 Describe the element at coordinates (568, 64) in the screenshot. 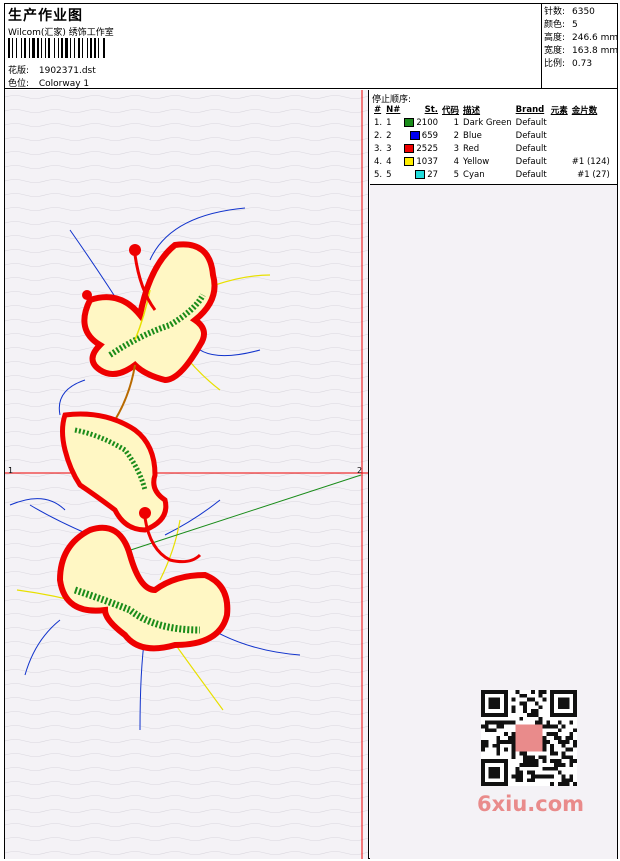

I see `spec-row: 比例: 0.73` at that location.